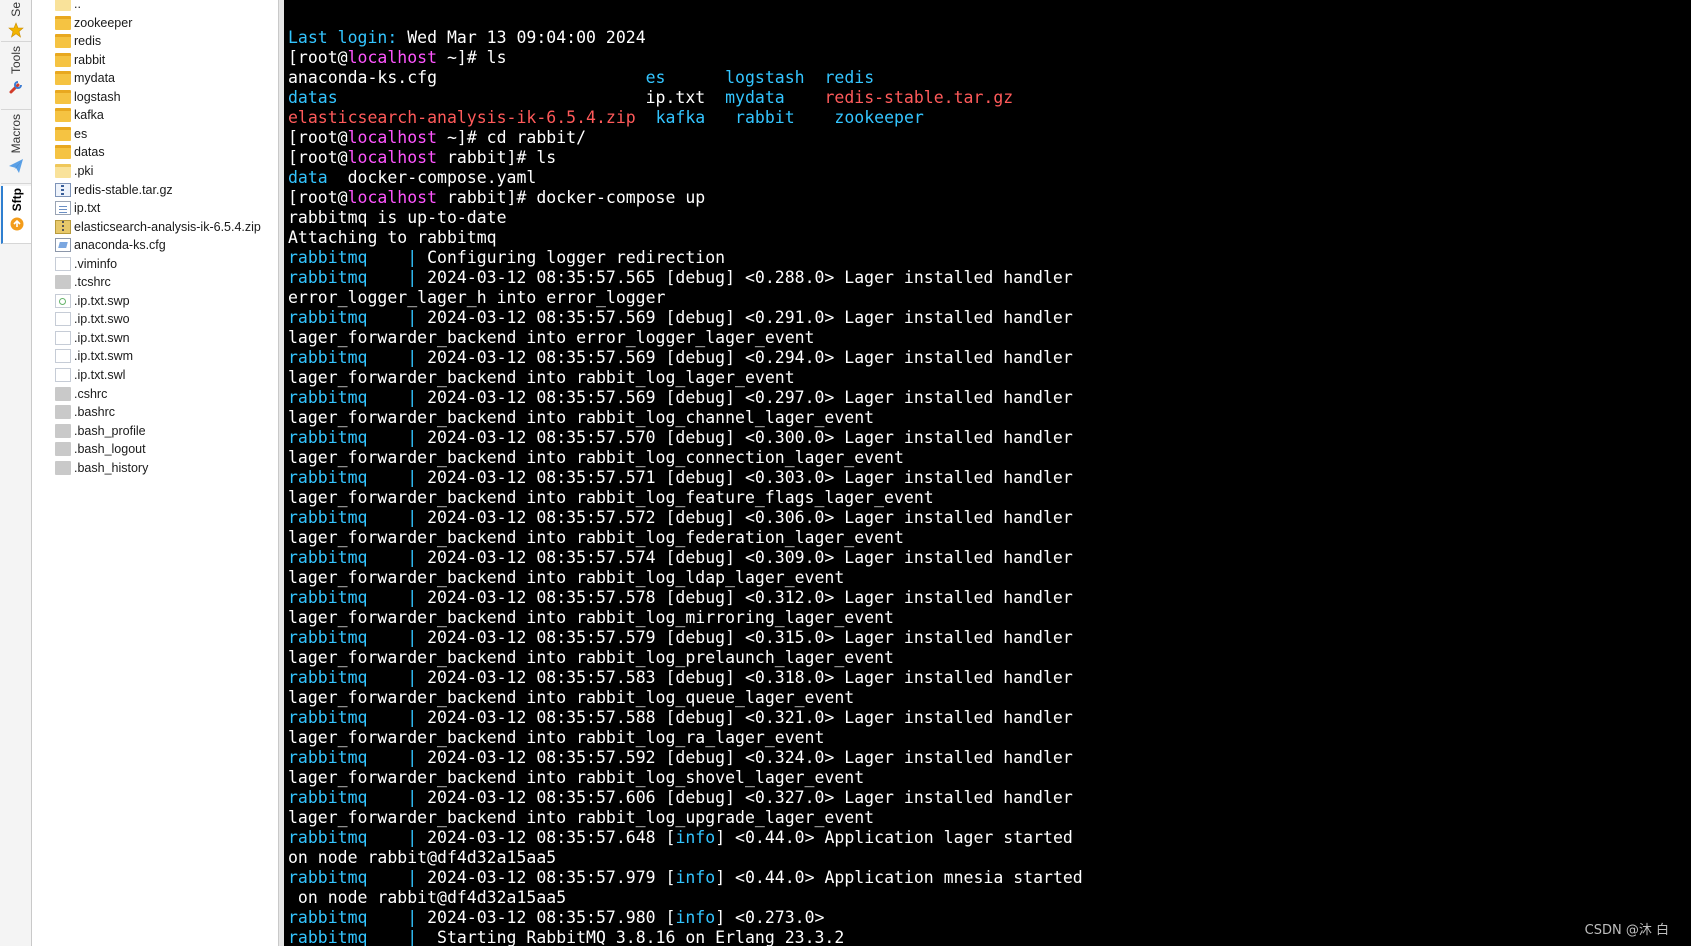 This screenshot has height=946, width=1691. I want to click on file-list-item: .ip.txt.swp, so click(92, 301).